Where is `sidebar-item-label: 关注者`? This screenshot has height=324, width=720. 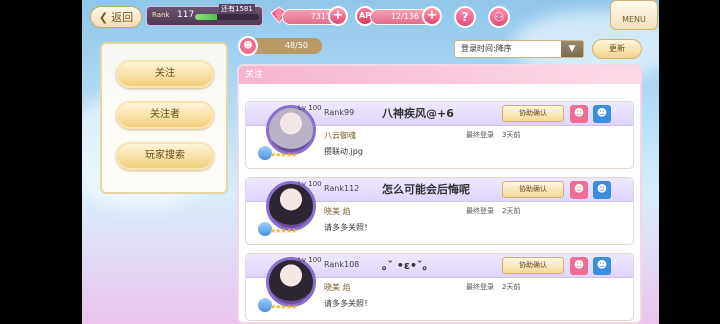
sidebar-item-label: 关注者 is located at coordinates (165, 114).